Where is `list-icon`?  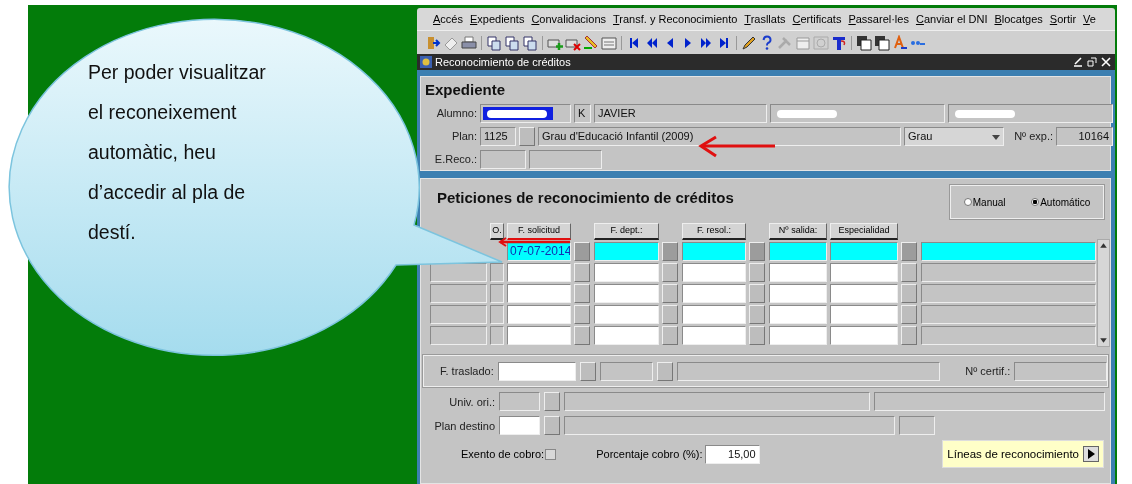
list-icon is located at coordinates (609, 42).